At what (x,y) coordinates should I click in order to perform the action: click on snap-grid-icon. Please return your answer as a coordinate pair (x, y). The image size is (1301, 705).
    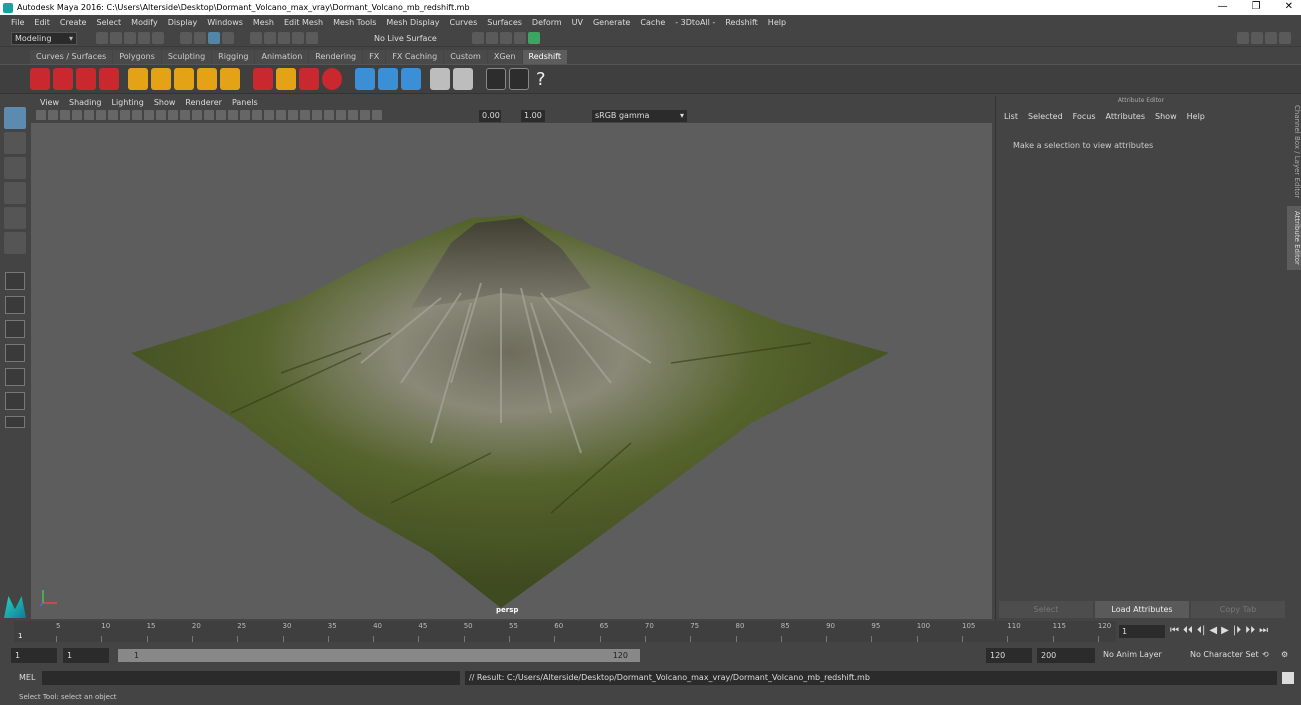
    Looking at the image, I should click on (256, 38).